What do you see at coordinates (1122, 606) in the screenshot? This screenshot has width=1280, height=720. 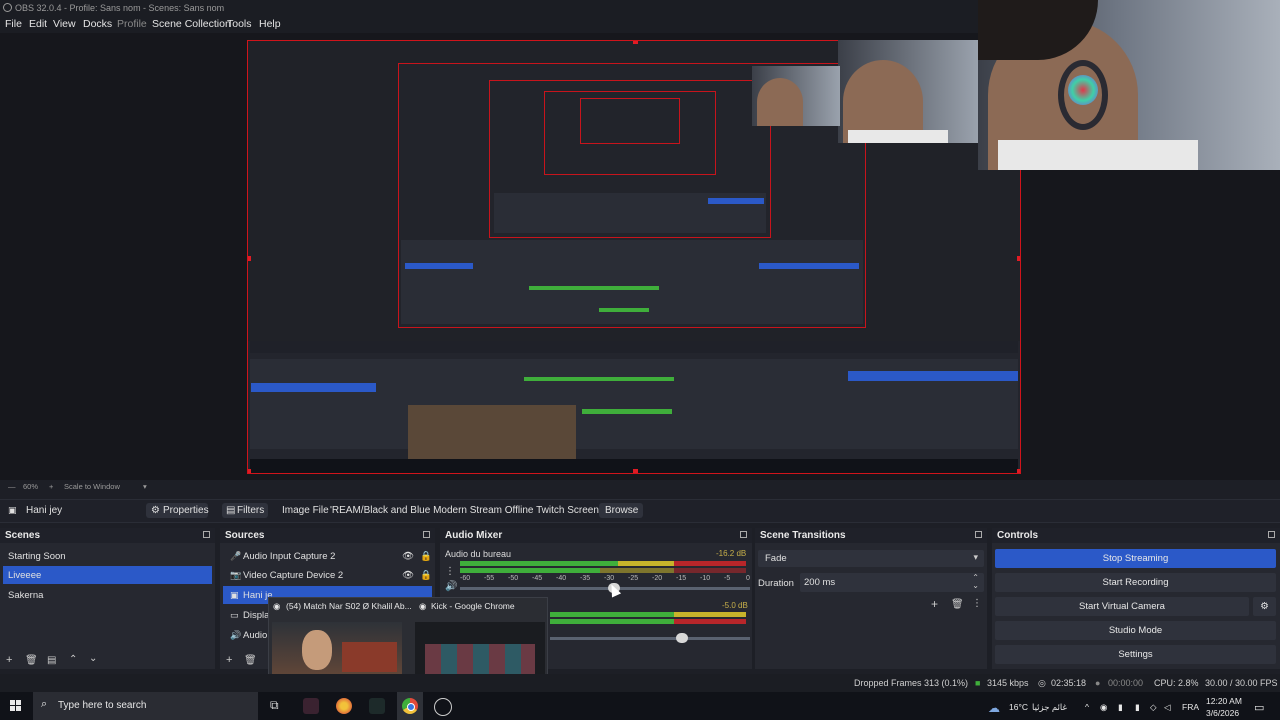 I see `start-virtual-camera-button: Start Virtual Camera` at bounding box center [1122, 606].